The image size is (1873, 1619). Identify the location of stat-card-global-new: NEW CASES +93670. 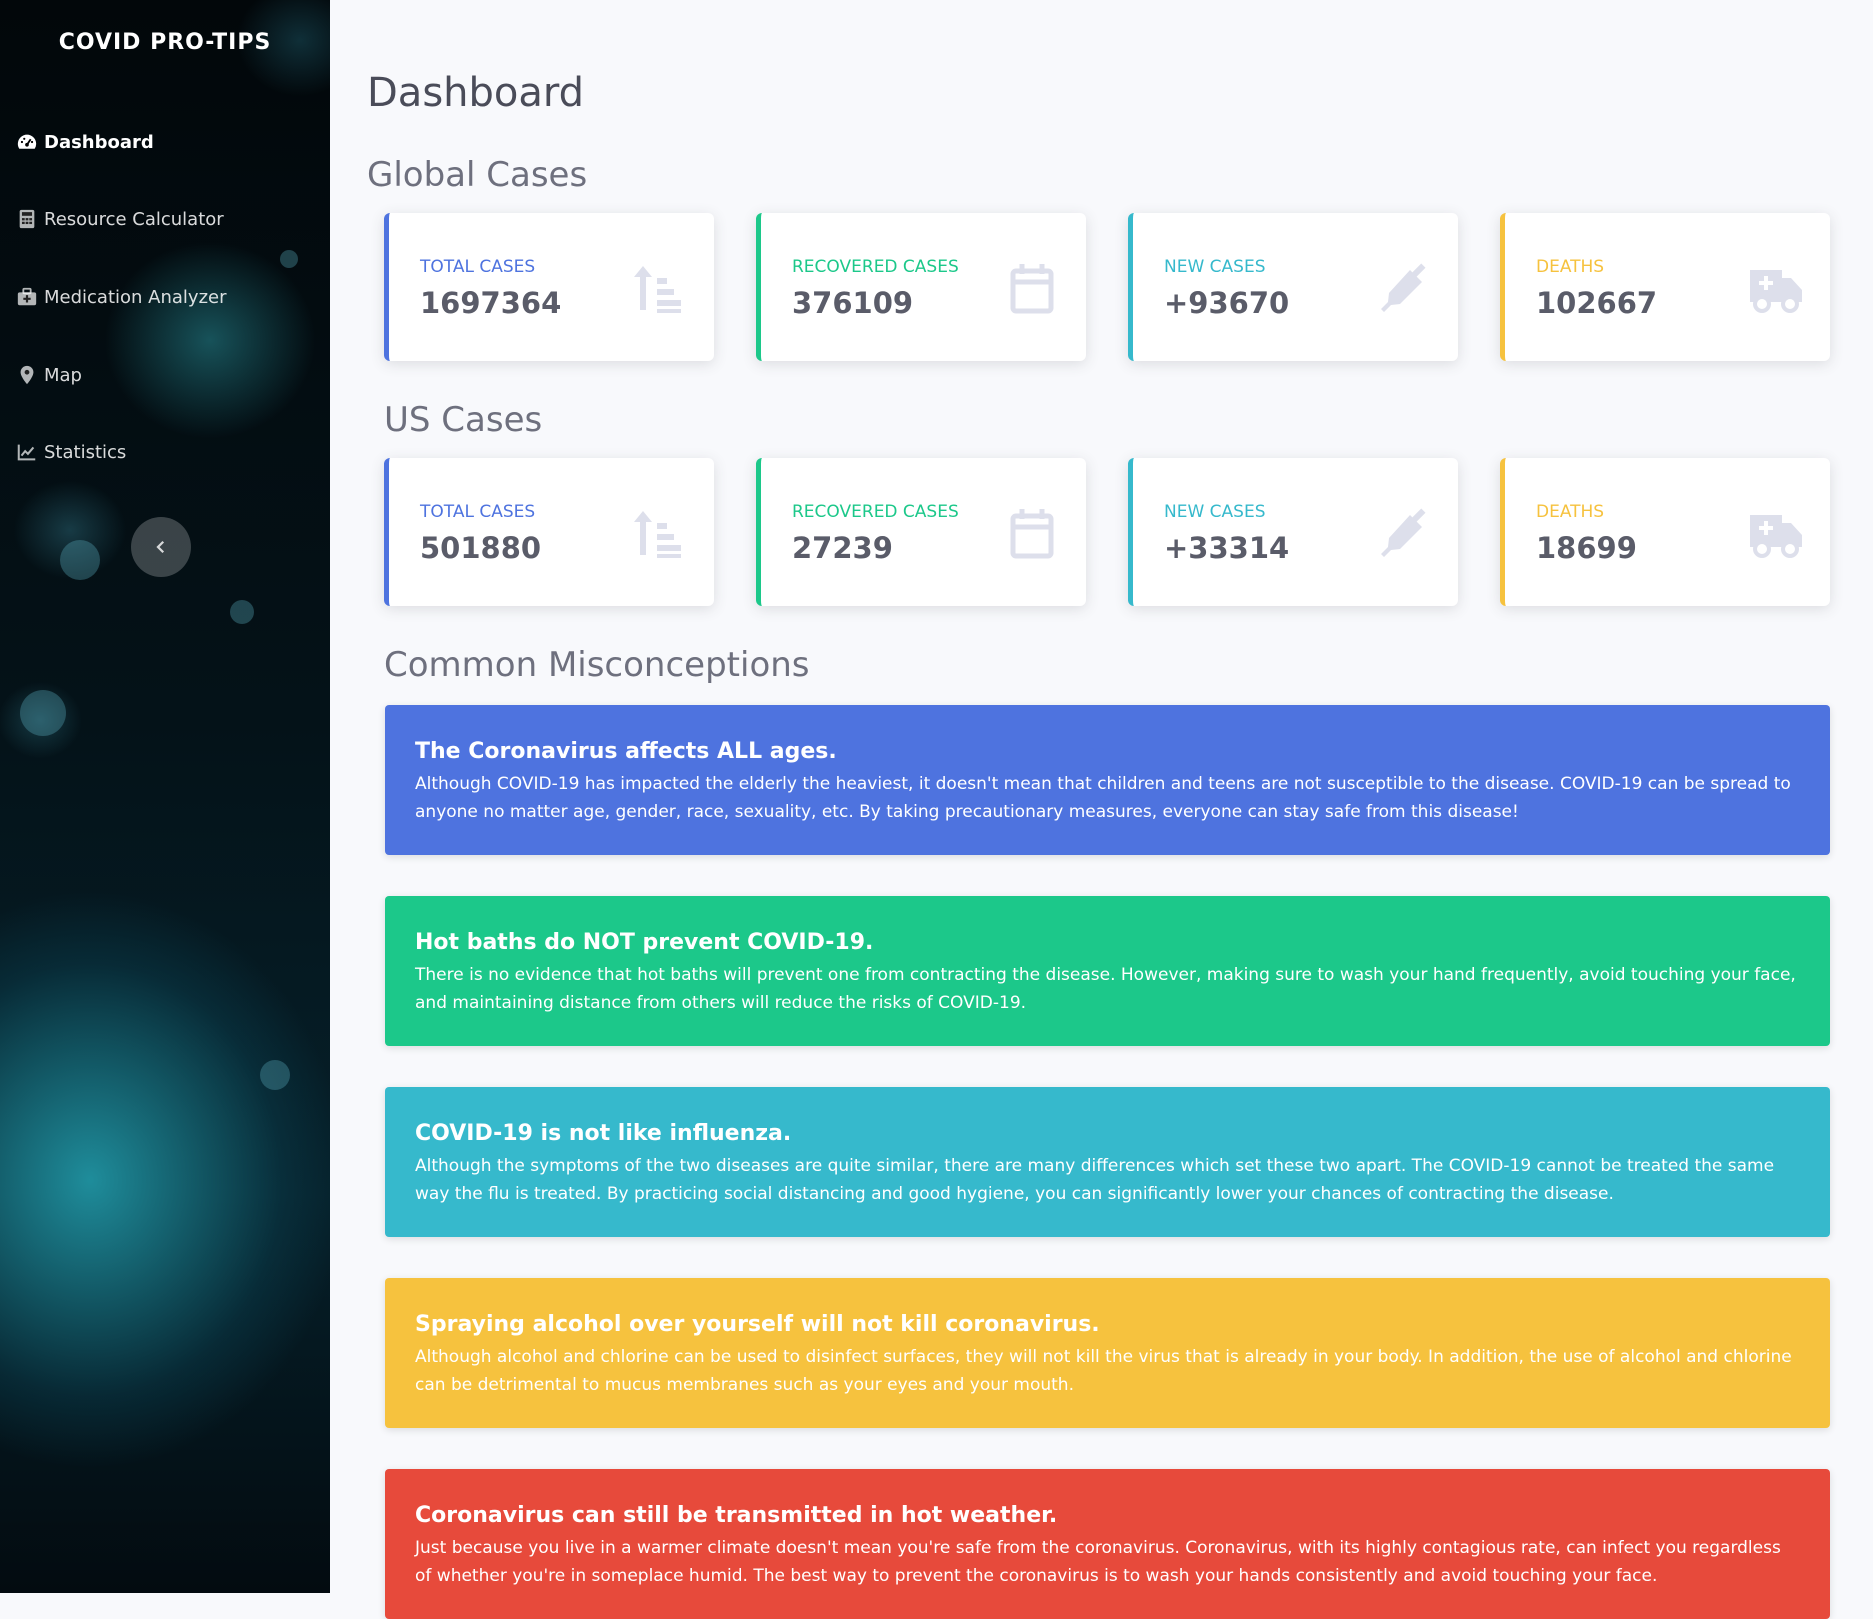
(1293, 287).